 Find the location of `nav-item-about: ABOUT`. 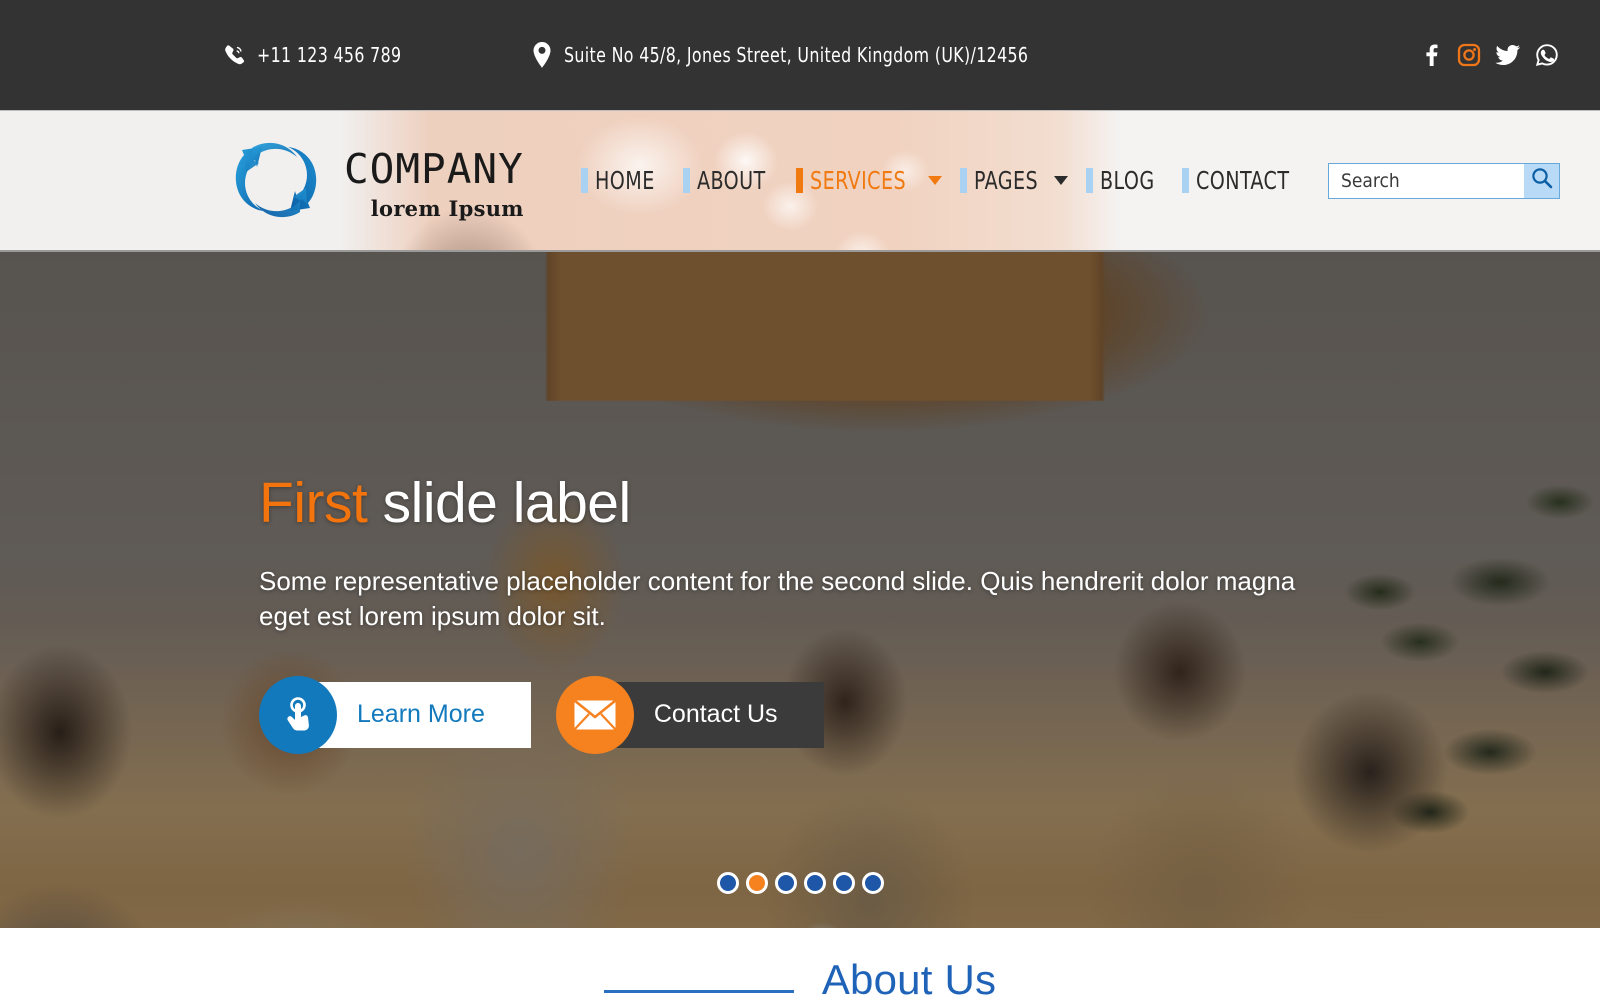

nav-item-about: ABOUT is located at coordinates (730, 180).